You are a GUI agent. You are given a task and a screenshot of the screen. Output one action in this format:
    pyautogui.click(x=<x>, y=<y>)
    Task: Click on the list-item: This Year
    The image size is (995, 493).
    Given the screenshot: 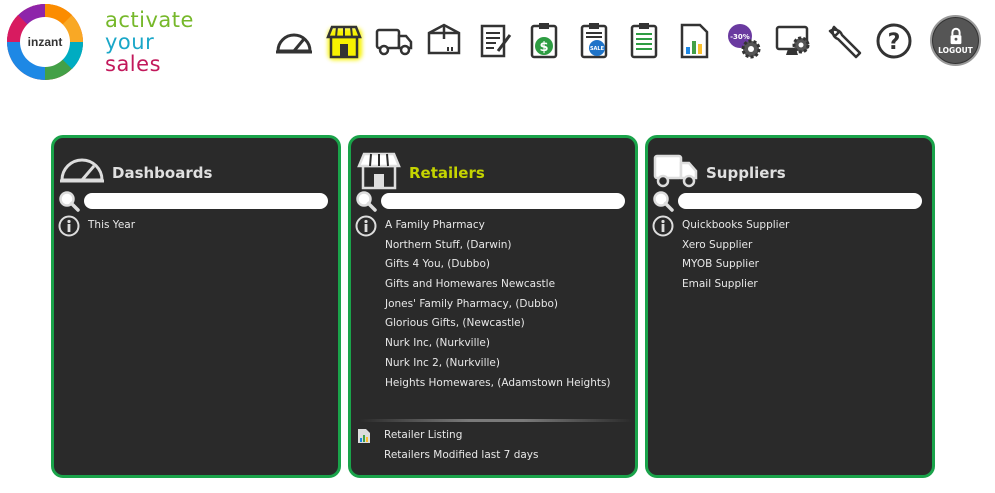 What is the action you would take?
    pyautogui.click(x=213, y=226)
    